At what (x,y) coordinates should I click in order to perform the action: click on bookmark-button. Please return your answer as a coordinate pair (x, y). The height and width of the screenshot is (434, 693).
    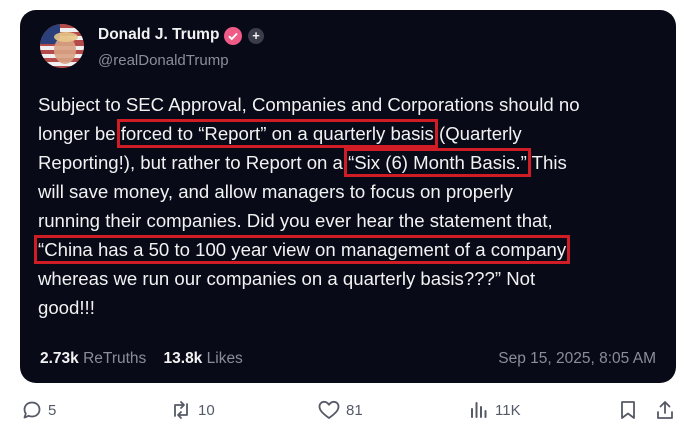
    Looking at the image, I should click on (628, 410).